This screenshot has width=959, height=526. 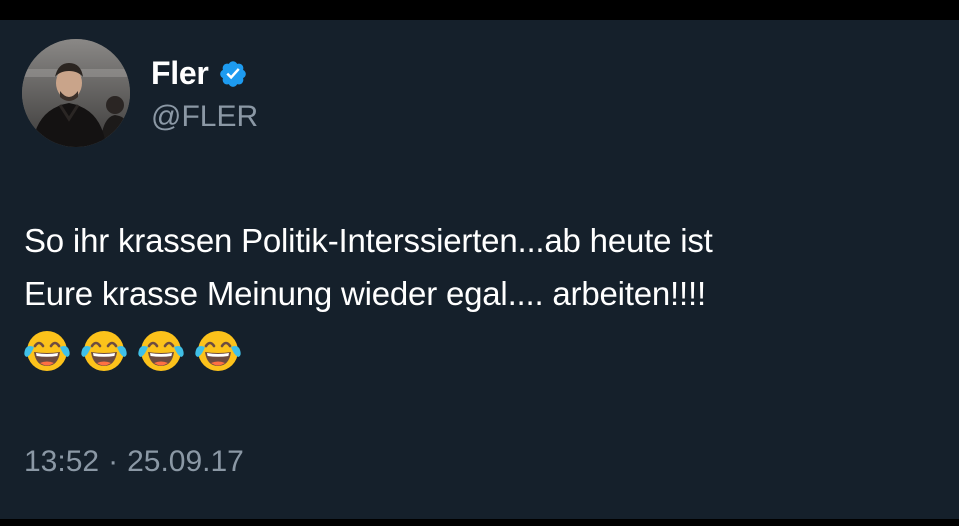 What do you see at coordinates (132, 350) in the screenshot?
I see `emoji-row` at bounding box center [132, 350].